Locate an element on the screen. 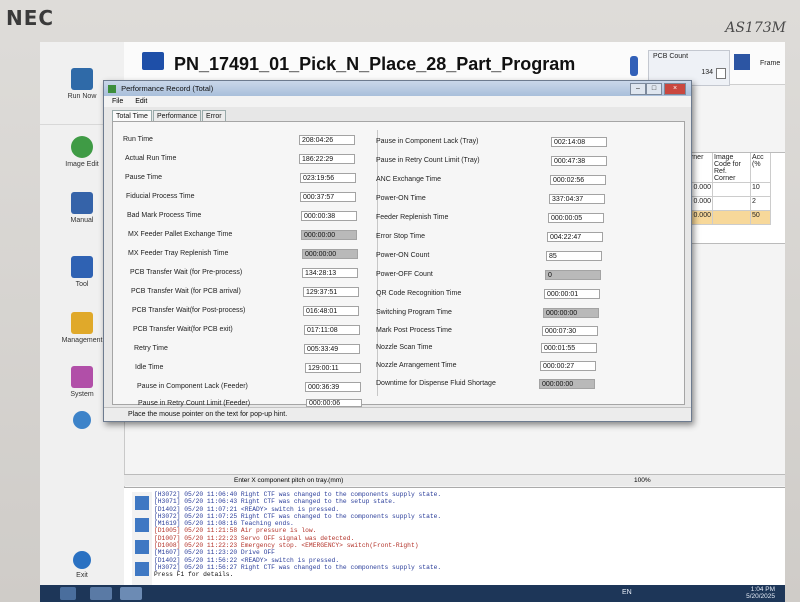  label-power-on-count: Power-ON Count is located at coordinates (403, 255).